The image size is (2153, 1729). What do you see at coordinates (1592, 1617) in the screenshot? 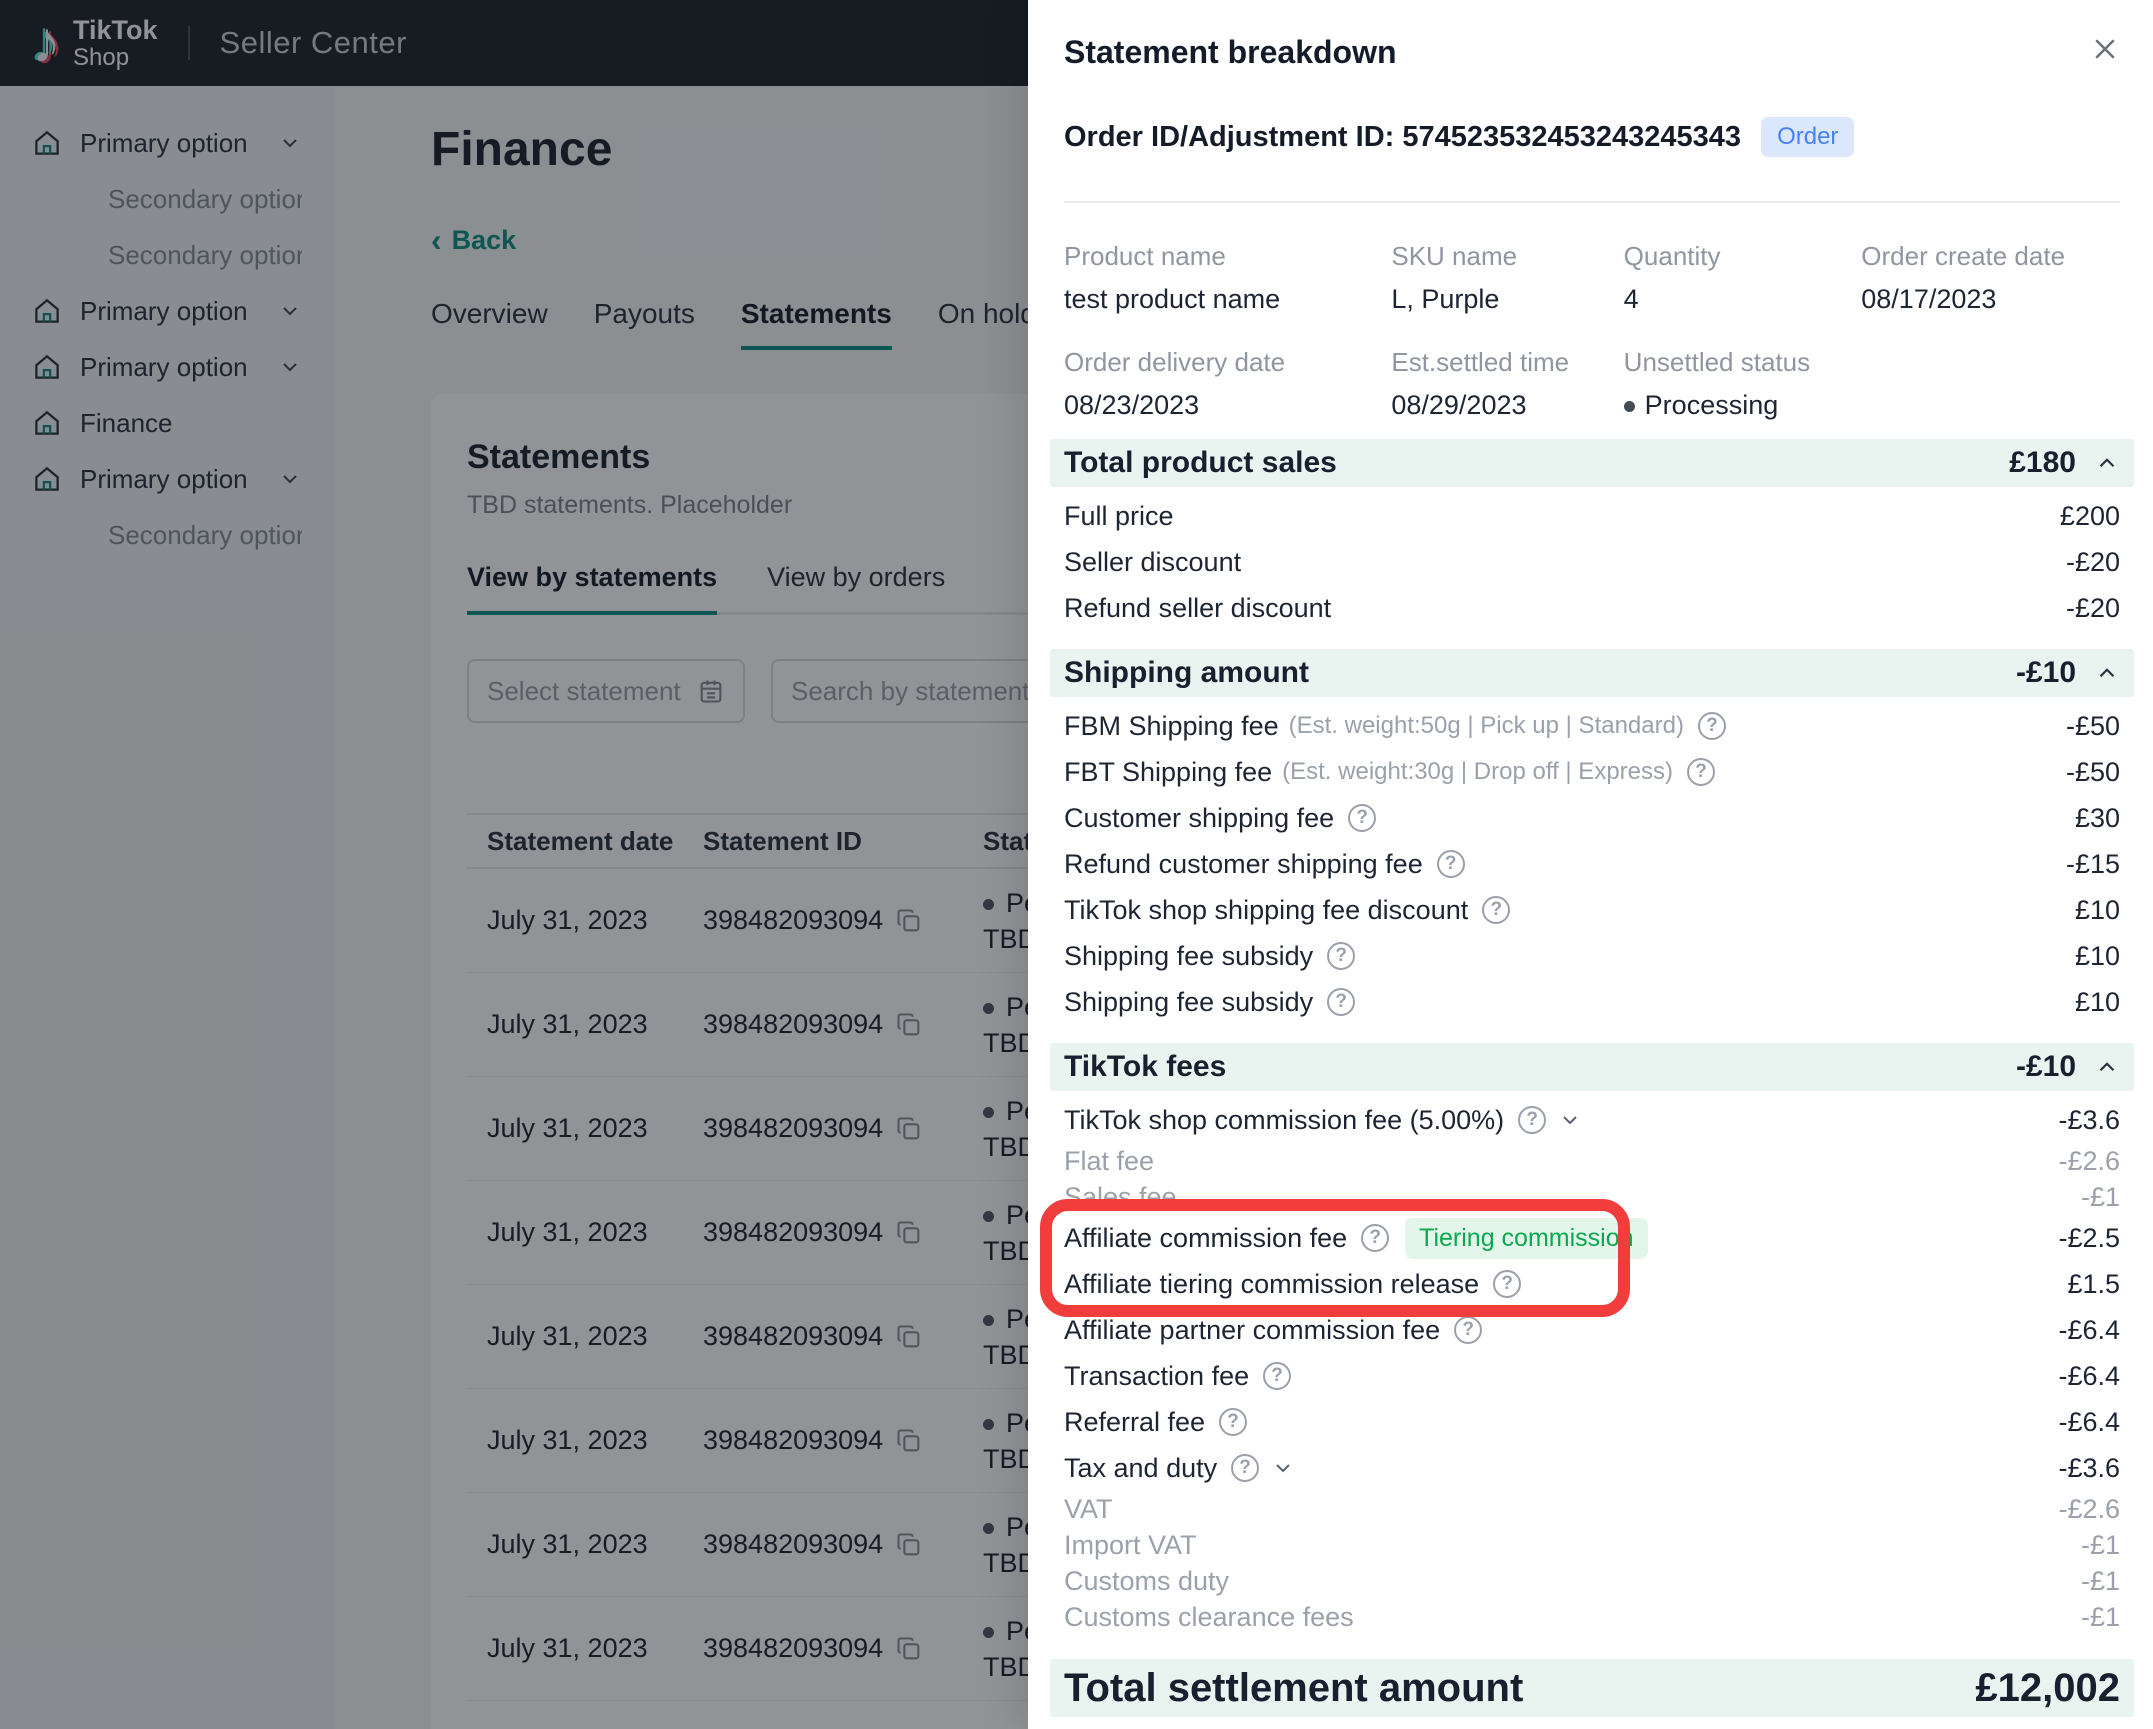
I see `fee-row: Customs clearance fees ? -£1` at bounding box center [1592, 1617].